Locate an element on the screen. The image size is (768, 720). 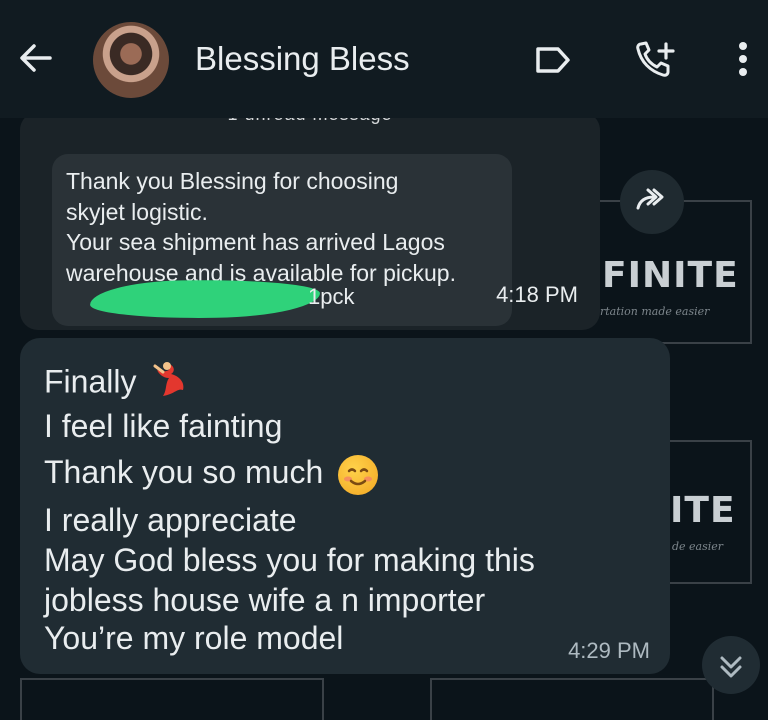
smiling-face-emoji is located at coordinates (358, 474).